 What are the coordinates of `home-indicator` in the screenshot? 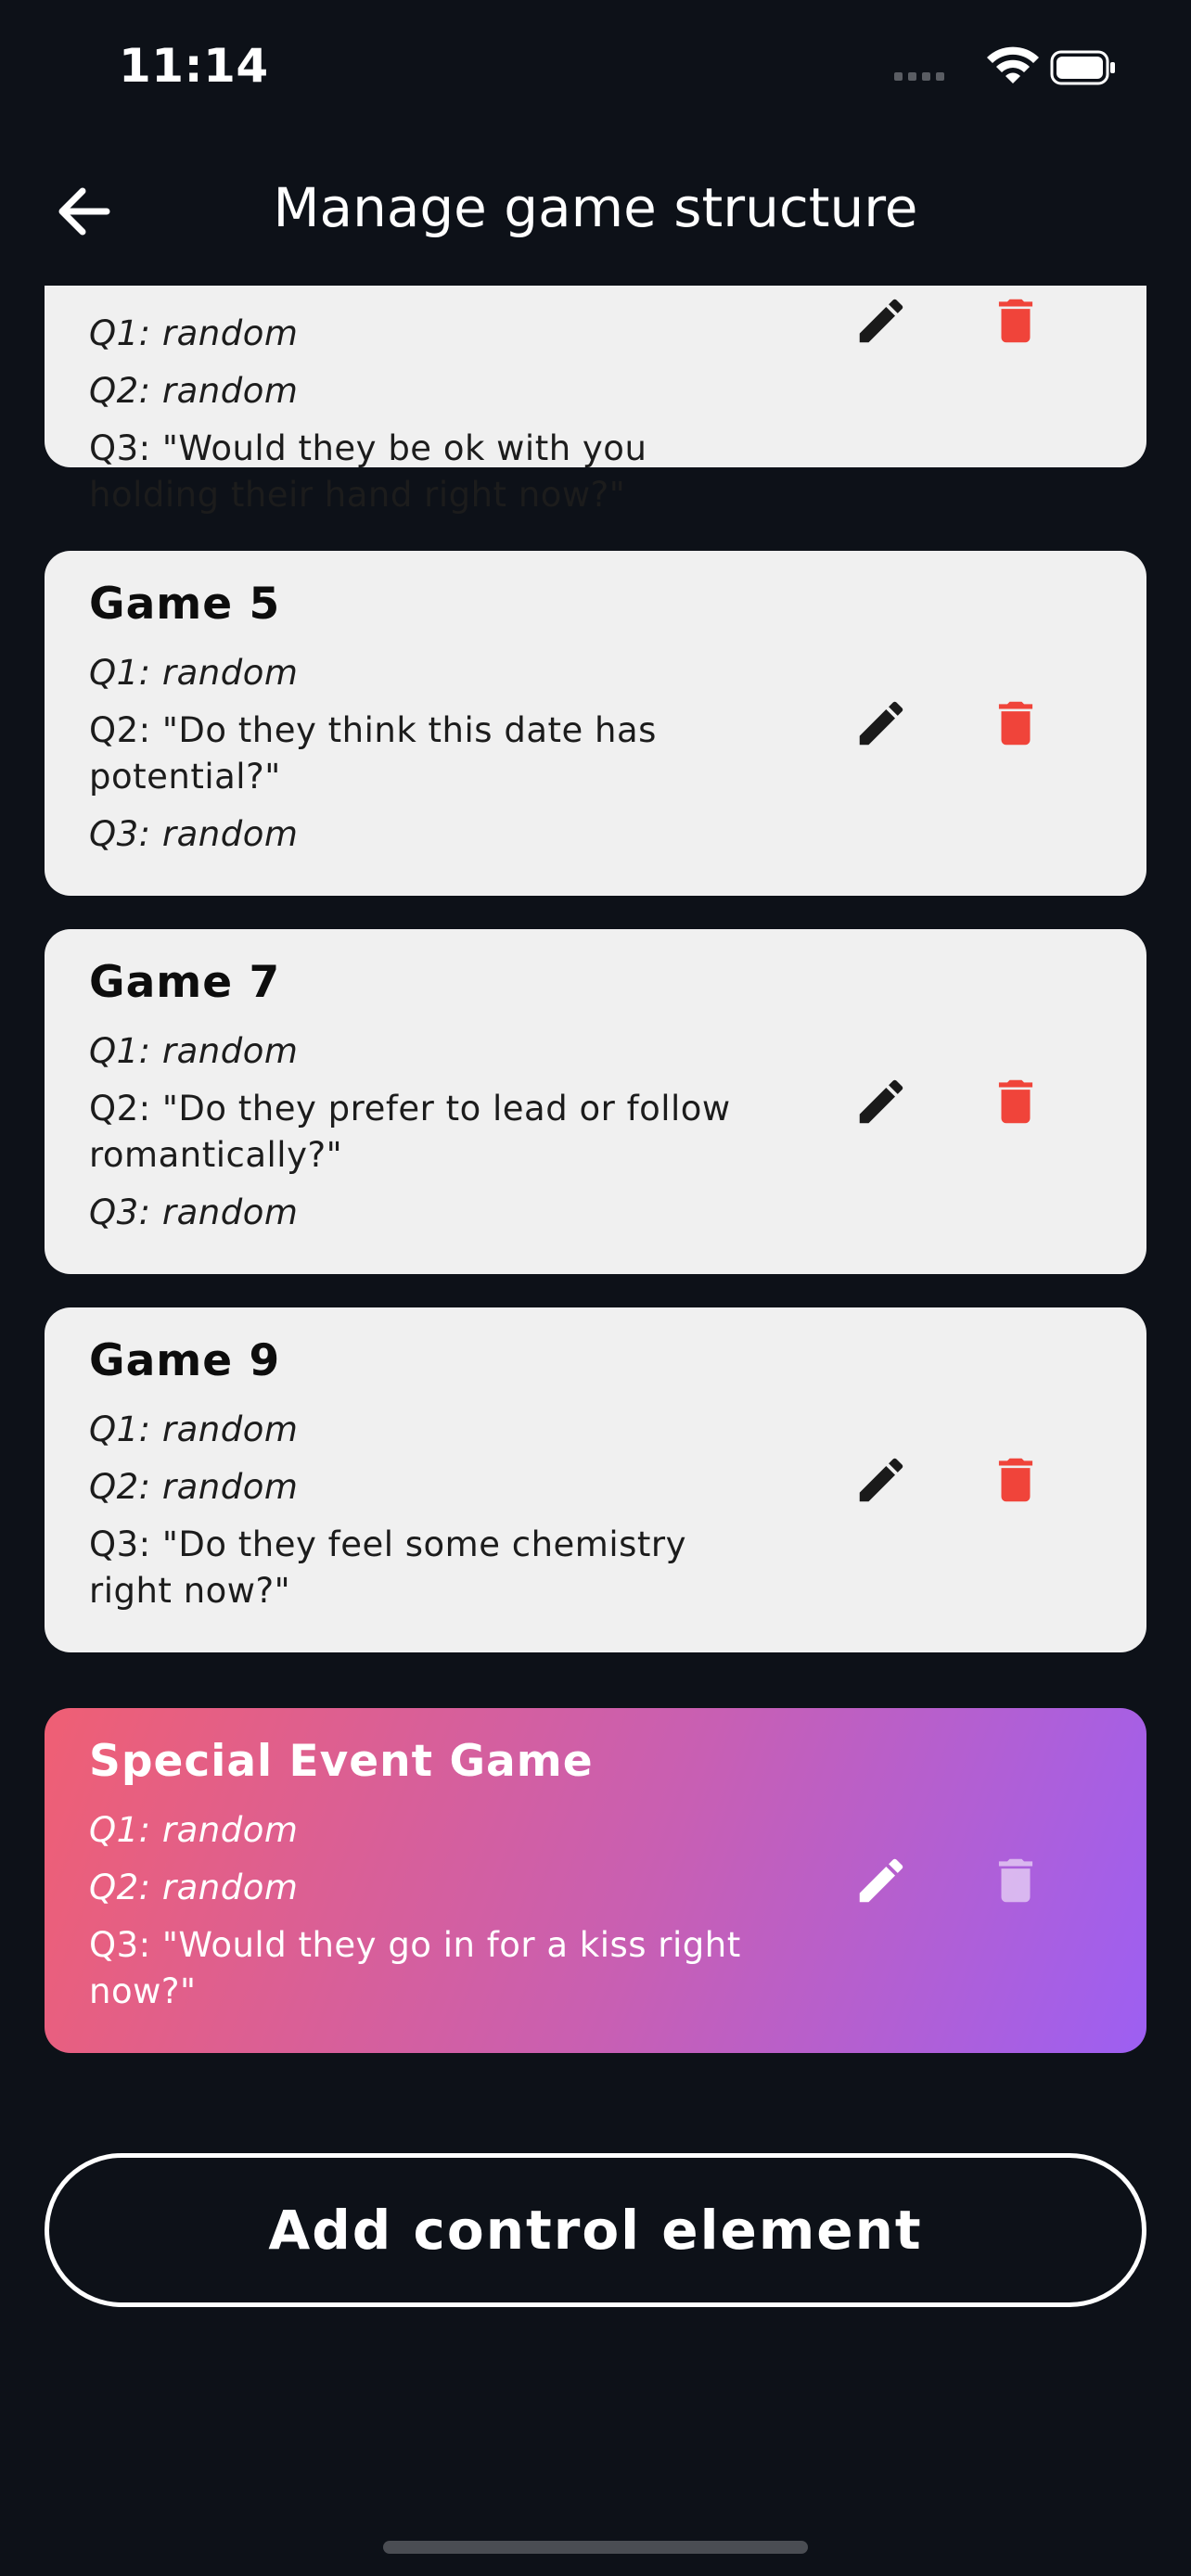 It's located at (595, 2547).